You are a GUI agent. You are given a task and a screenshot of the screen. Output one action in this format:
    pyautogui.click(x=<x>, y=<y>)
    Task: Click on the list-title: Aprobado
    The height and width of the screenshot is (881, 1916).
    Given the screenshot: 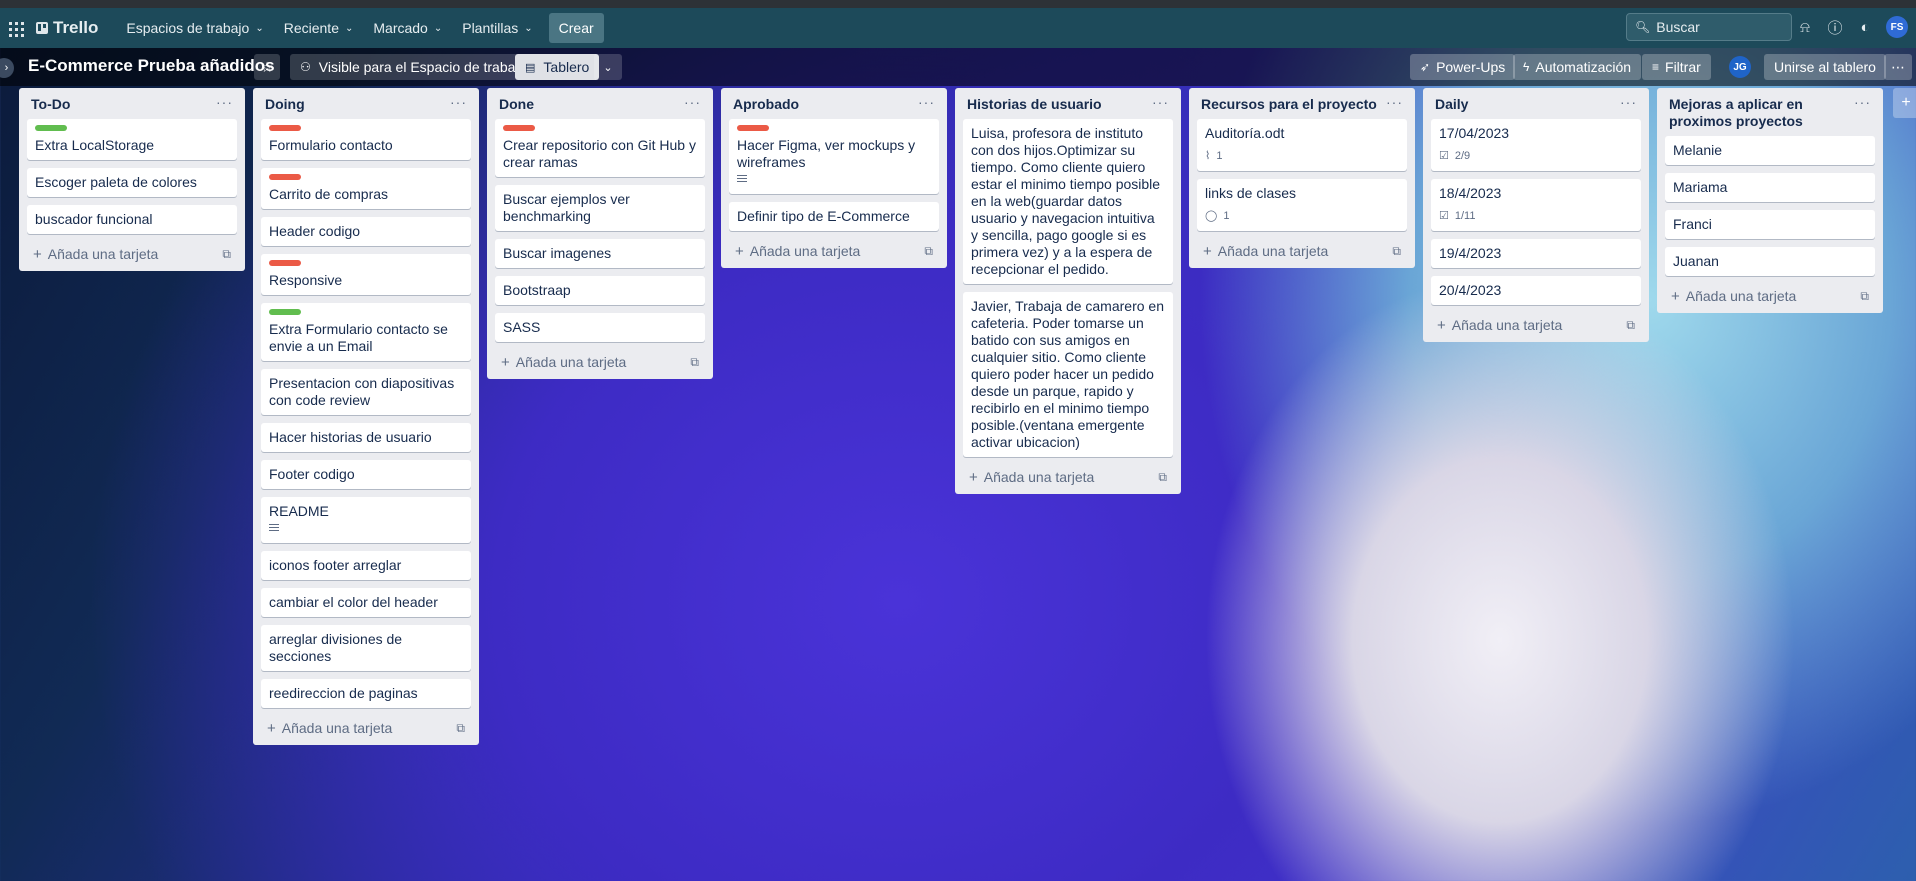 What is the action you would take?
    pyautogui.click(x=766, y=104)
    